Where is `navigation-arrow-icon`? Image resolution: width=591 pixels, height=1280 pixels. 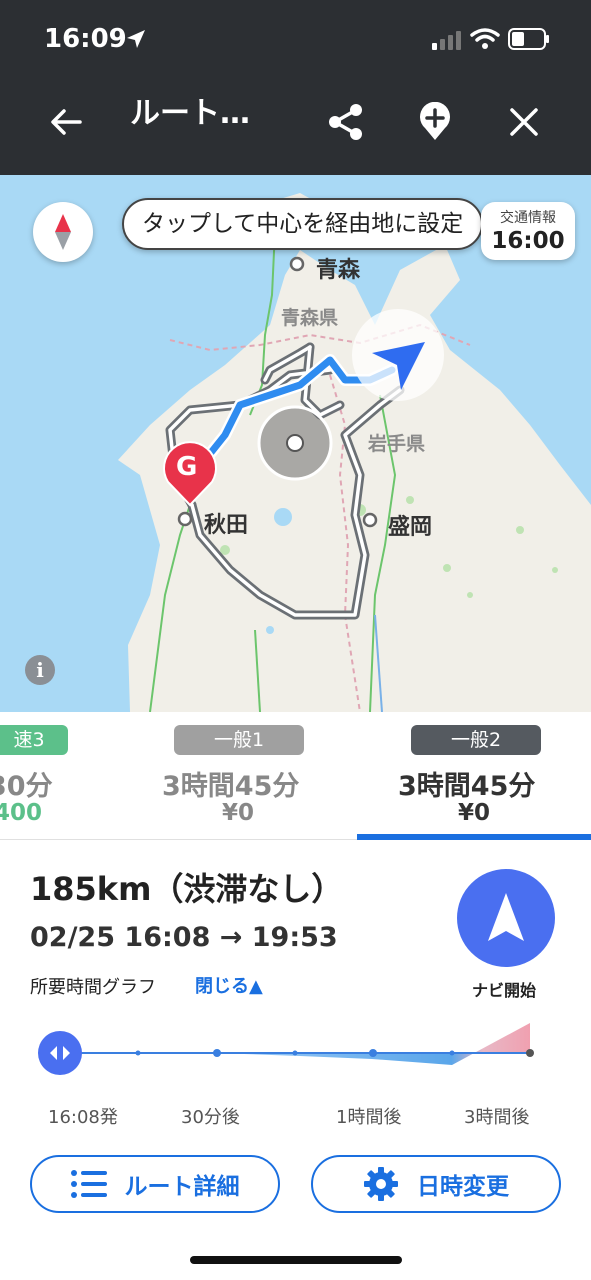
navigation-arrow-icon is located at coordinates (506, 917).